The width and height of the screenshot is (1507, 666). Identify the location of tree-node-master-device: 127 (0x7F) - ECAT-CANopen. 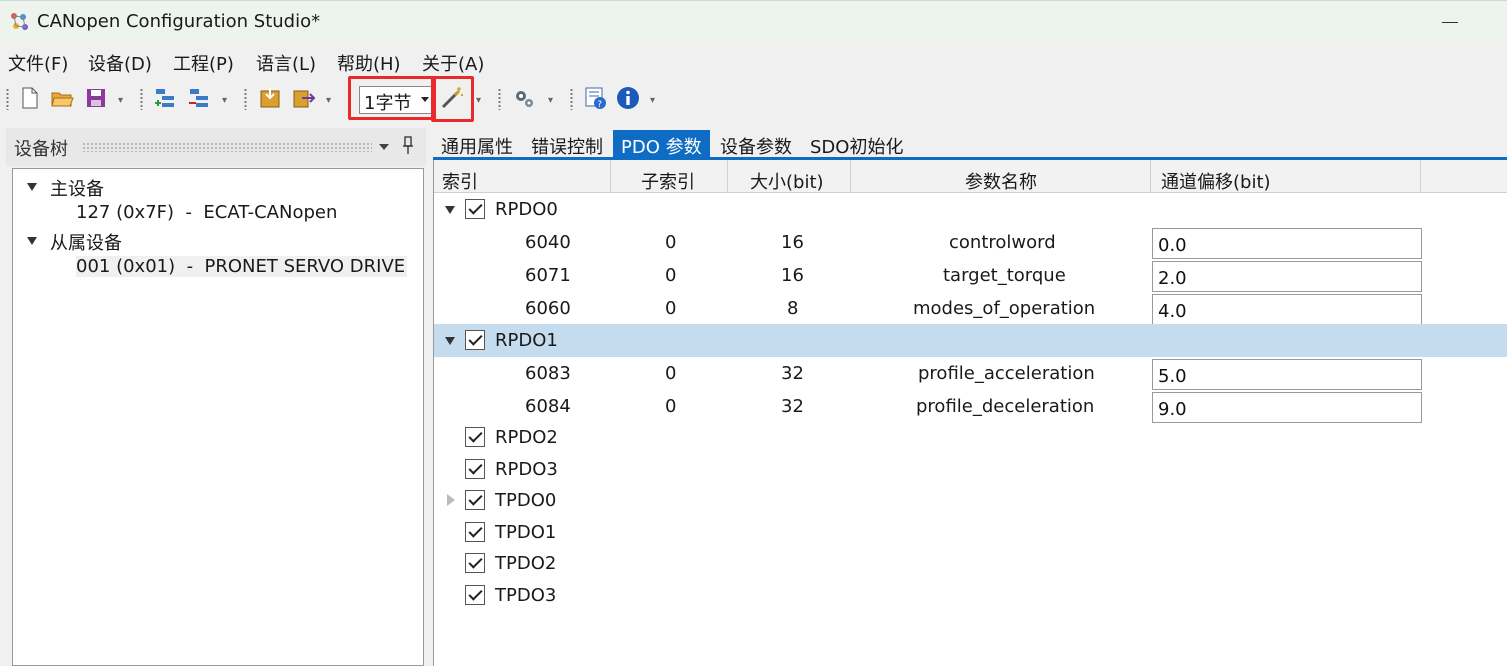
(206, 212).